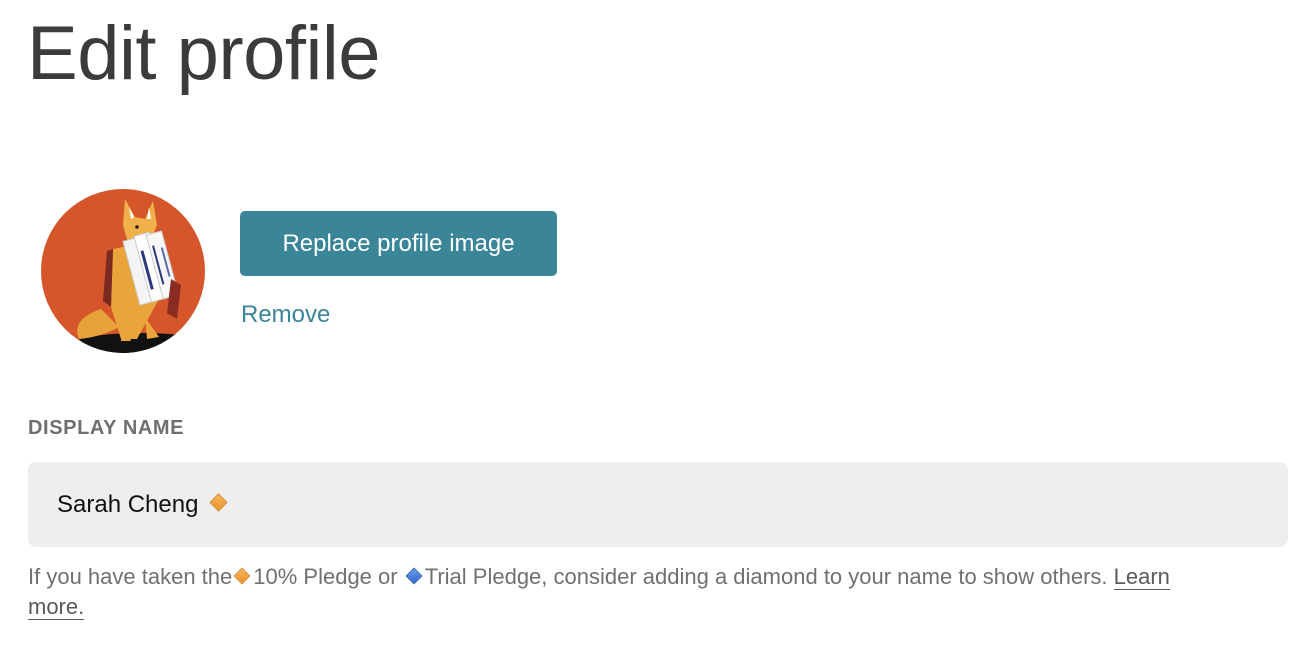  What do you see at coordinates (658, 504) in the screenshot?
I see `display-name-input: Sarah Cheng` at bounding box center [658, 504].